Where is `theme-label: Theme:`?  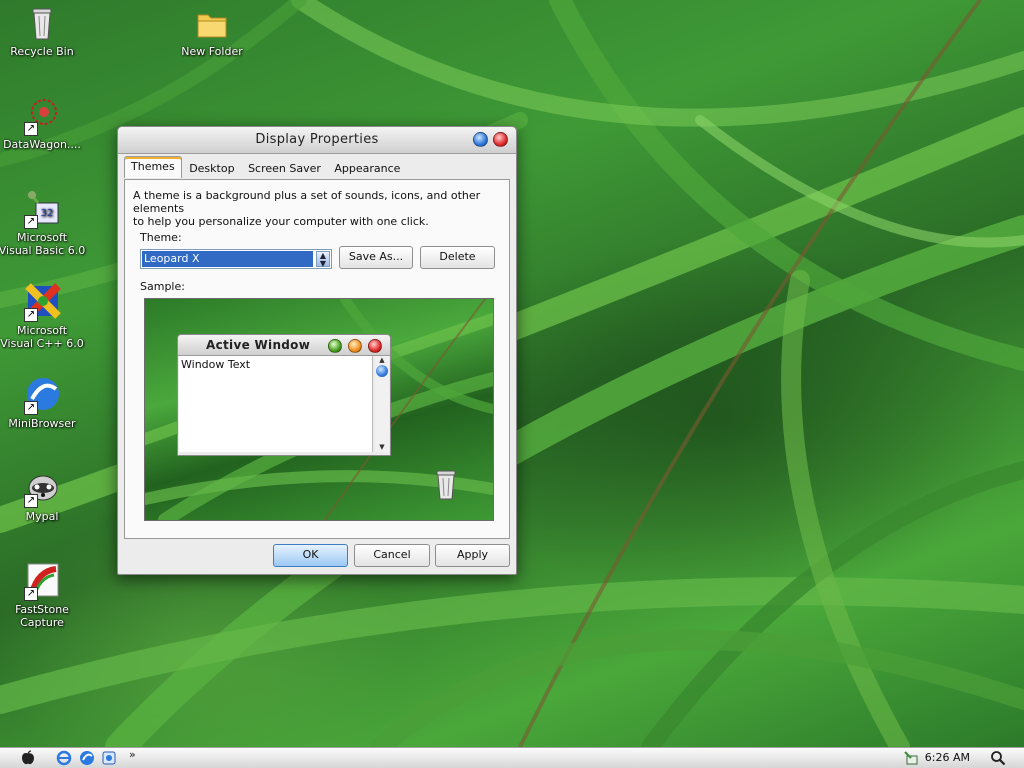
theme-label: Theme: is located at coordinates (161, 237).